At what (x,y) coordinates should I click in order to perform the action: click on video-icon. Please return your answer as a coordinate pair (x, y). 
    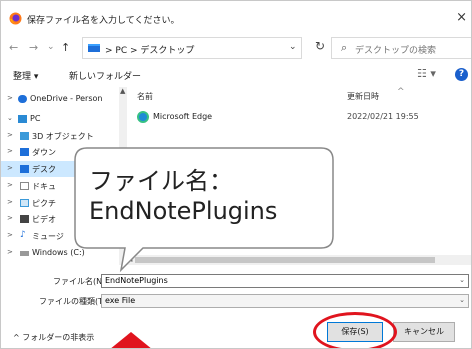
    Looking at the image, I should click on (24, 219).